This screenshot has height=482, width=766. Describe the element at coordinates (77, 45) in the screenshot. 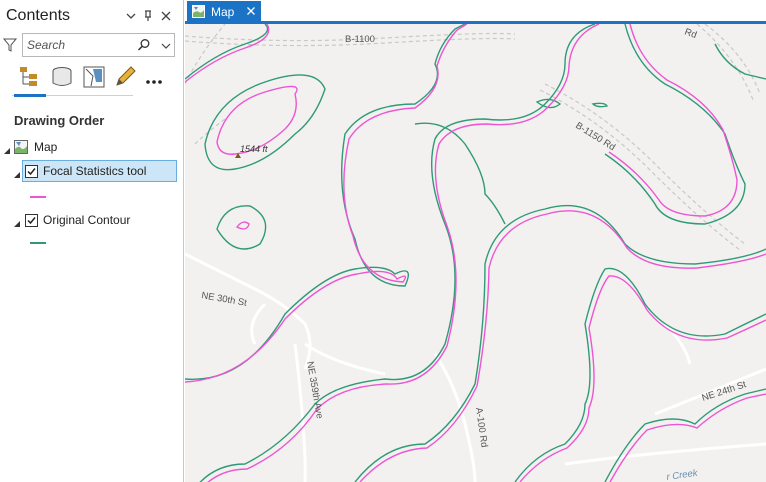

I see `search-input` at that location.